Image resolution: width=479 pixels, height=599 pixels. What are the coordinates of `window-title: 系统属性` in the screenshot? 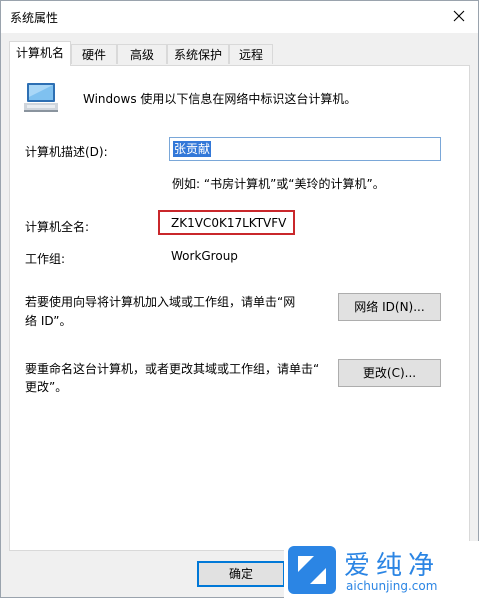 It's located at (34, 18).